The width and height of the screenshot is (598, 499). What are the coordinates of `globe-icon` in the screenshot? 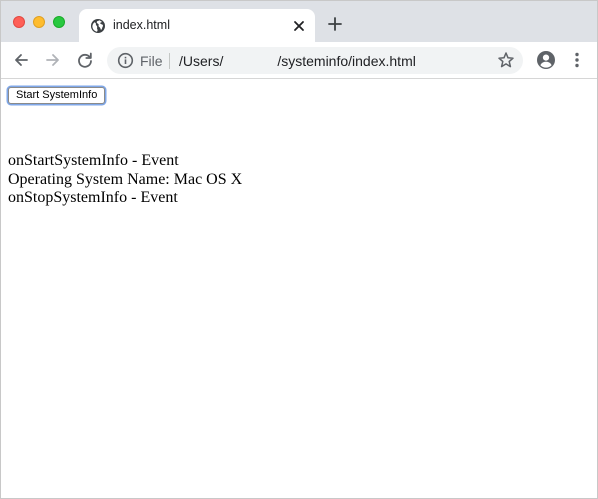 It's located at (98, 26).